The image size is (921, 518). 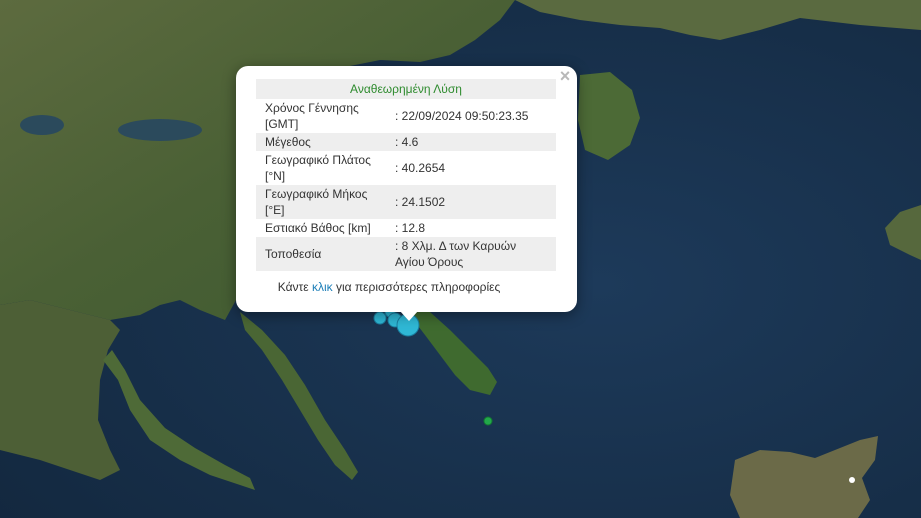 I want to click on more-info-line: Κάντε κλικ για περισσότερες πληροφορίες, so click(x=389, y=287).